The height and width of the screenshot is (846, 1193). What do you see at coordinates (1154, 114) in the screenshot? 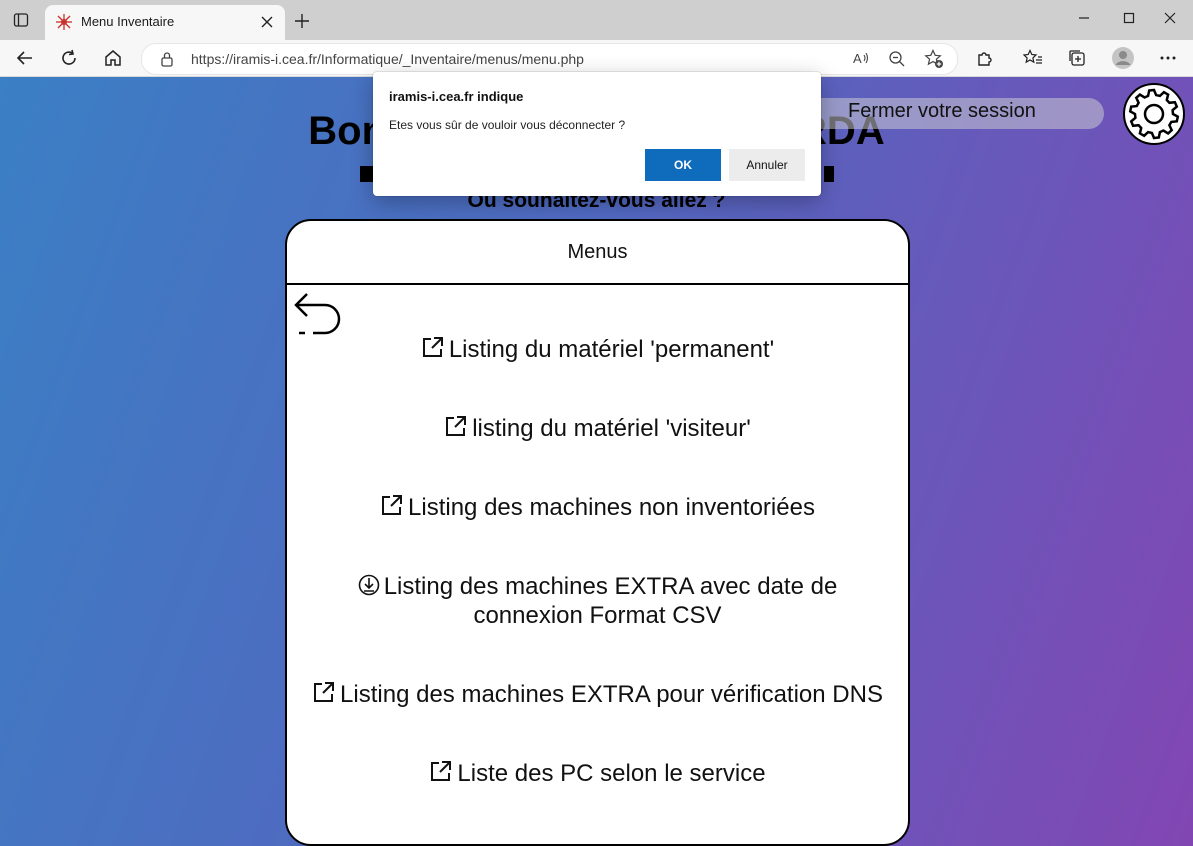
I see `gear-icon` at bounding box center [1154, 114].